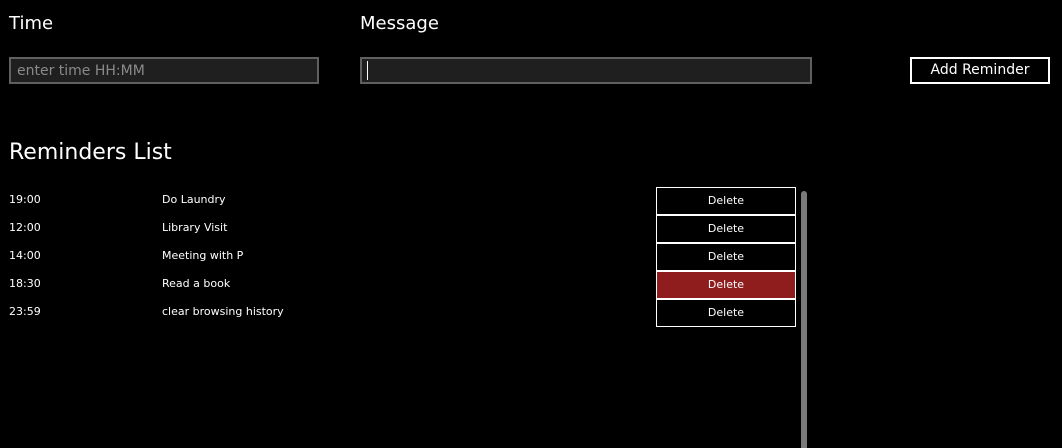  I want to click on message-input, so click(586, 70).